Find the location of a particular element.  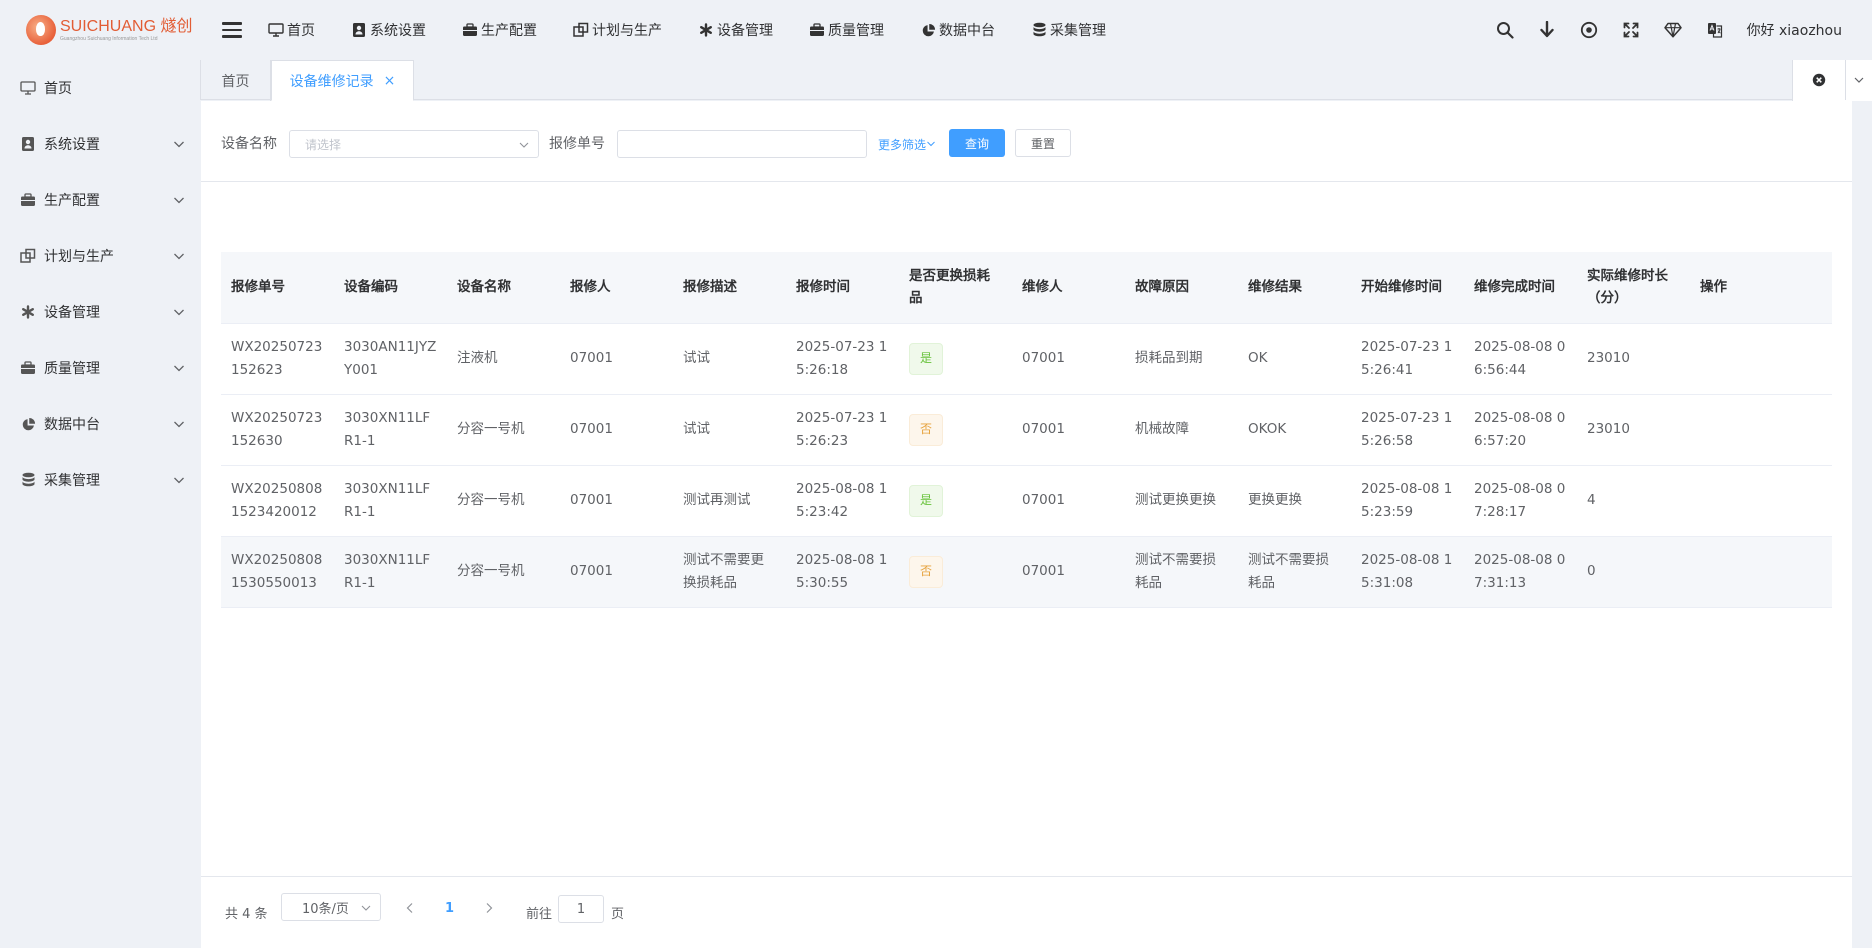

menu-toggle-icon is located at coordinates (232, 30).